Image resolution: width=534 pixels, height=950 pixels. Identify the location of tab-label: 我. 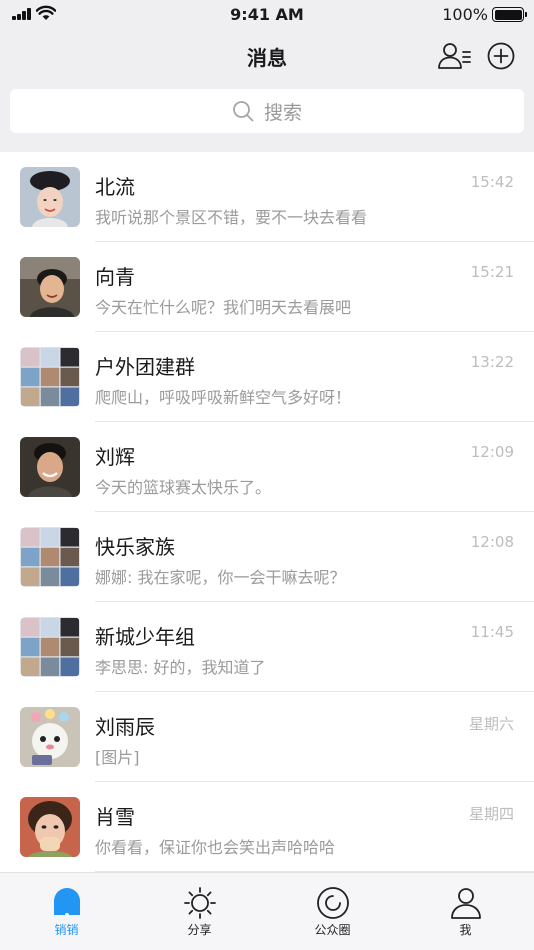
(465, 930).